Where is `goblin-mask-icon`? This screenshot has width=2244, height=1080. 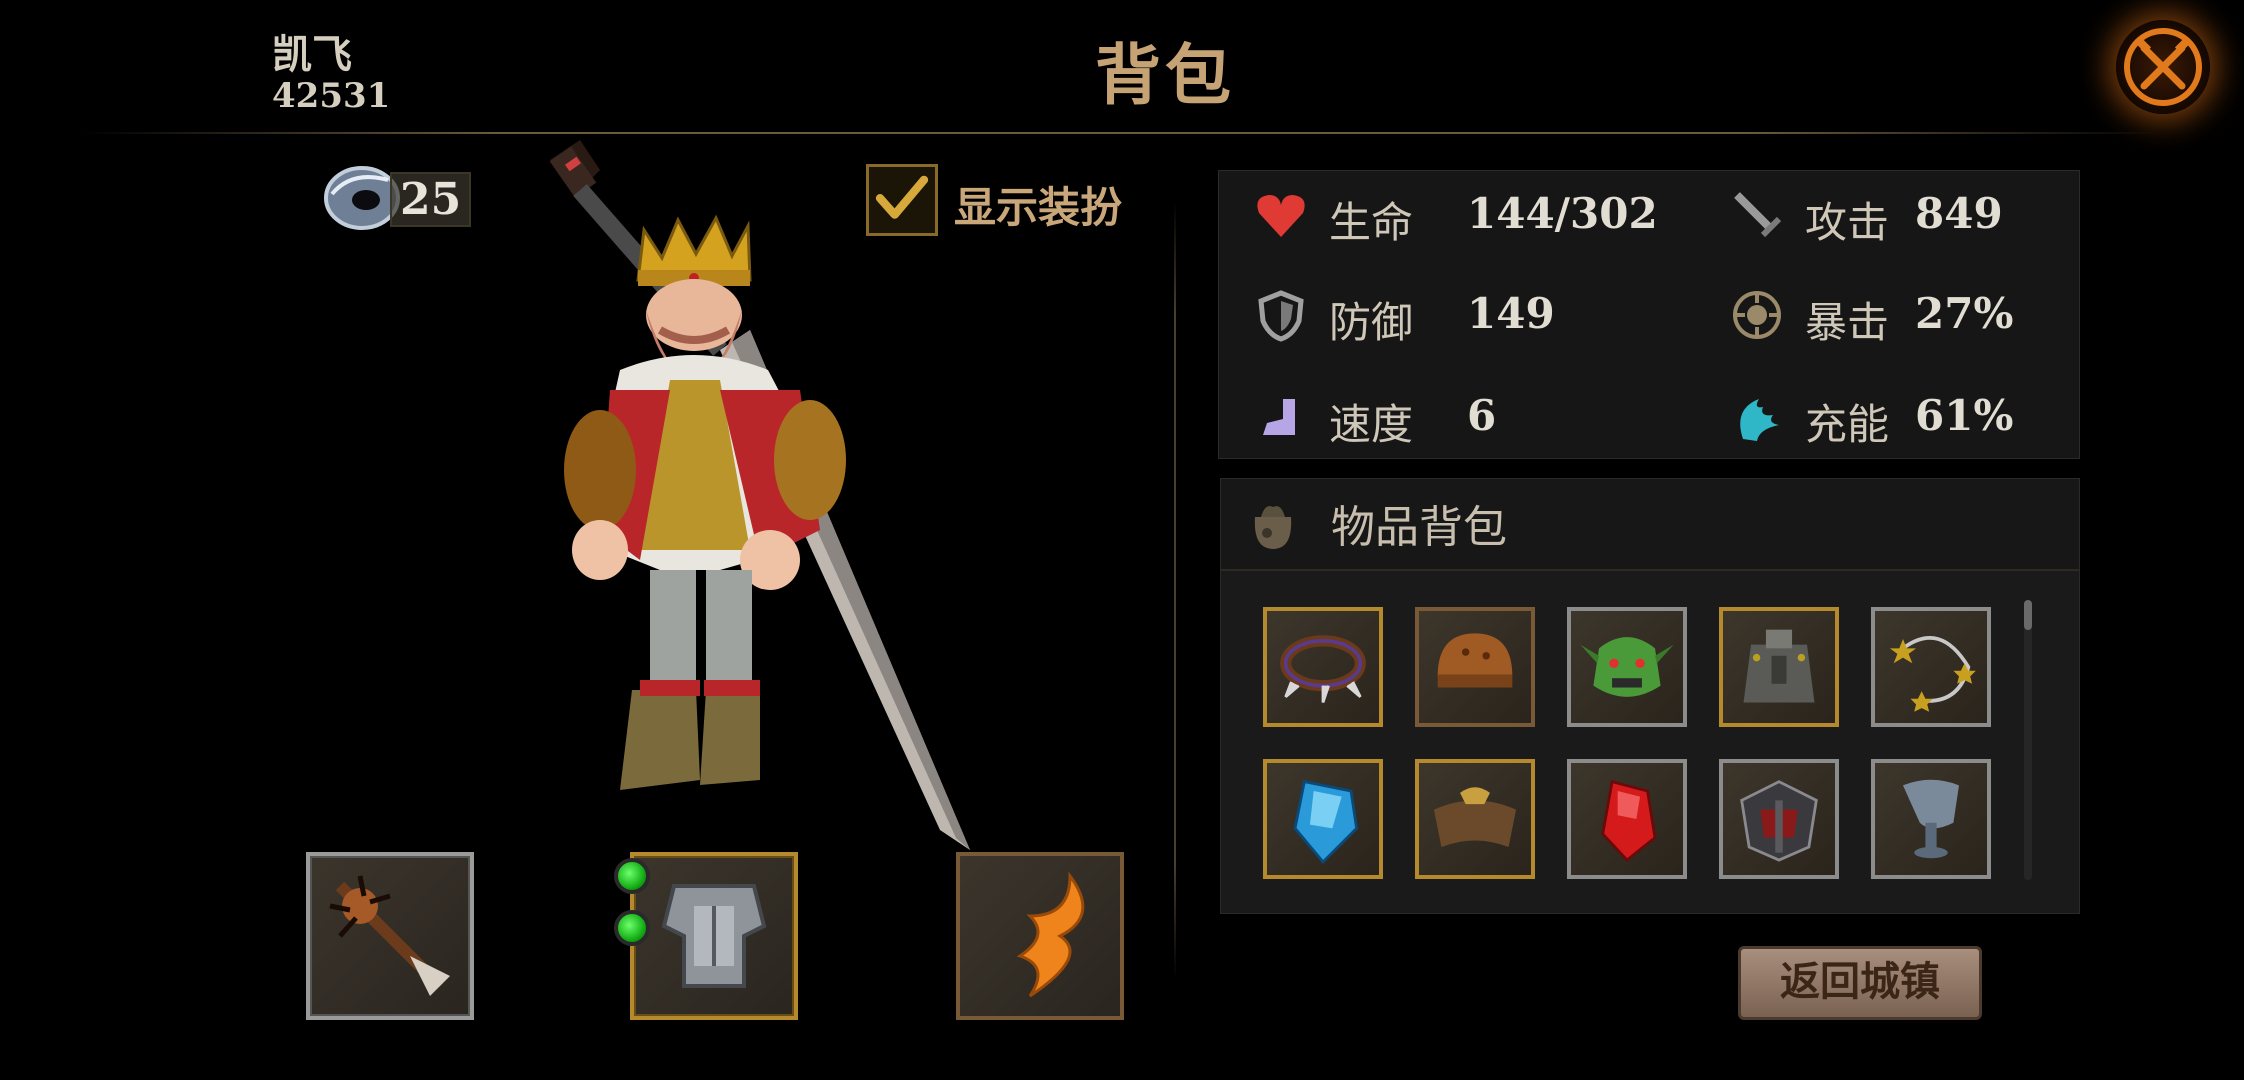 goblin-mask-icon is located at coordinates (1627, 667).